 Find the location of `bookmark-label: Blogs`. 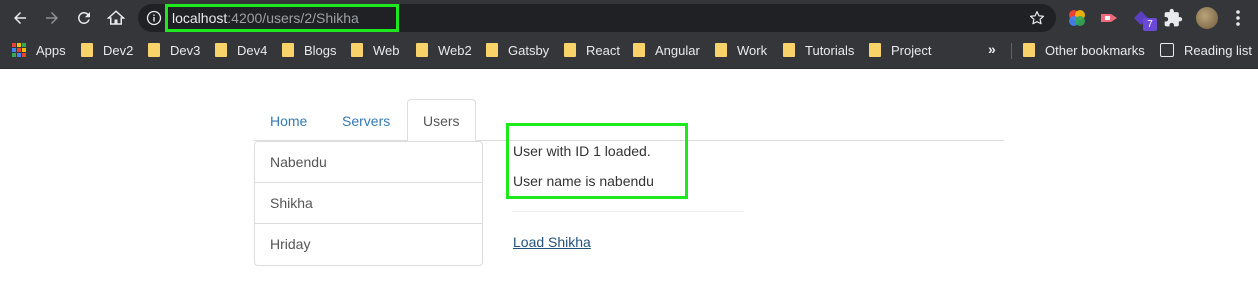

bookmark-label: Blogs is located at coordinates (320, 50).